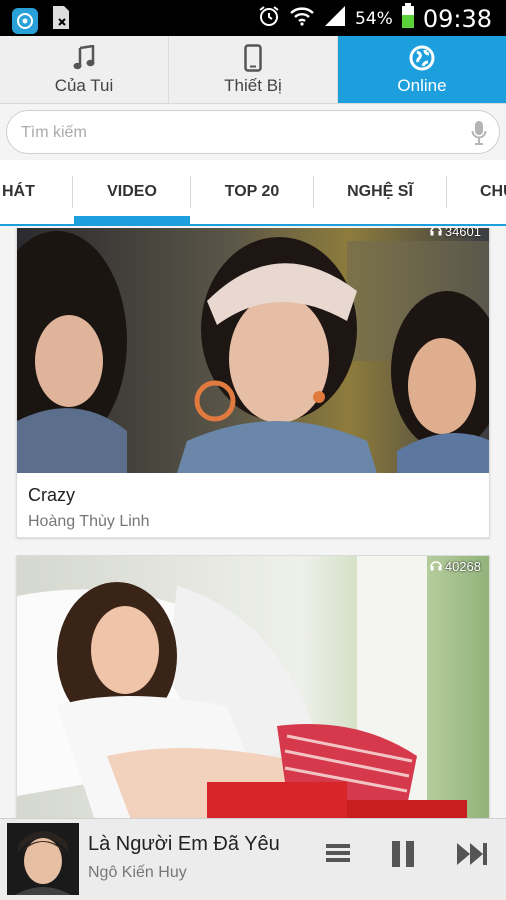 Image resolution: width=506 pixels, height=900 pixels. Describe the element at coordinates (137, 872) in the screenshot. I see `now-playing-artist: Ngô Kiến Huy` at that location.